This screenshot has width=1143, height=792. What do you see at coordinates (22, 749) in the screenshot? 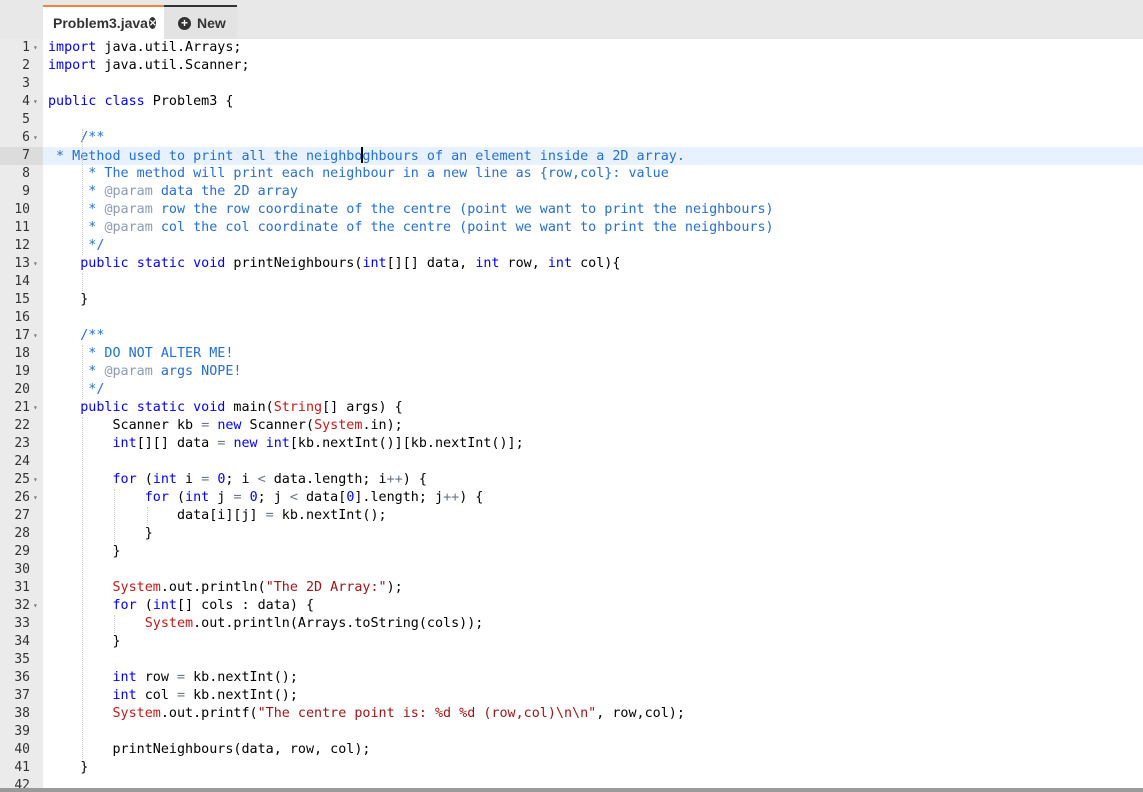
I see `line-number: 40` at bounding box center [22, 749].